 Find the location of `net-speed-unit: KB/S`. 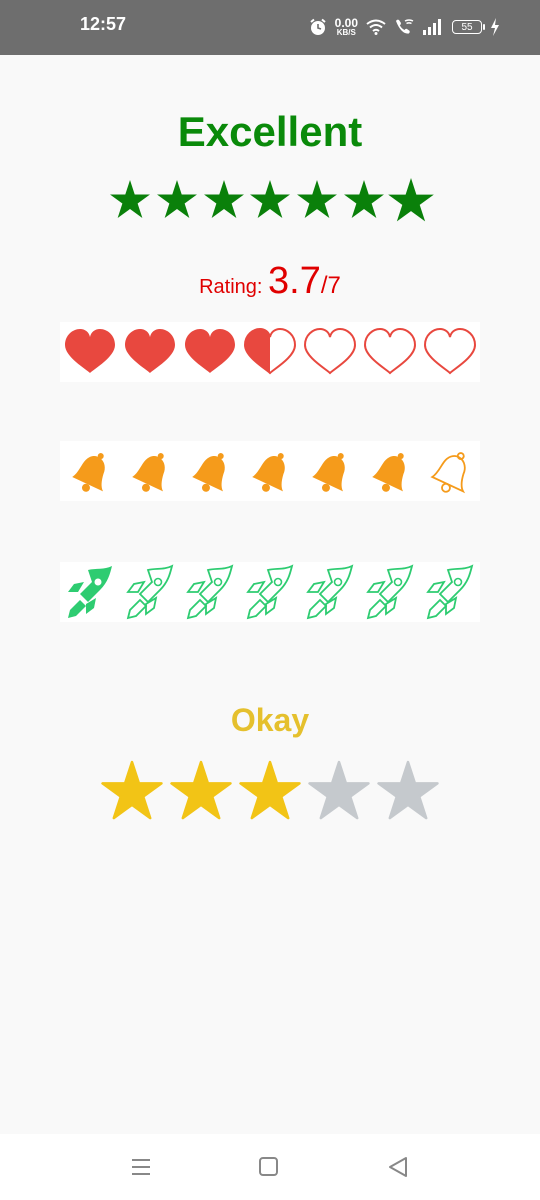

net-speed-unit: KB/S is located at coordinates (346, 32).